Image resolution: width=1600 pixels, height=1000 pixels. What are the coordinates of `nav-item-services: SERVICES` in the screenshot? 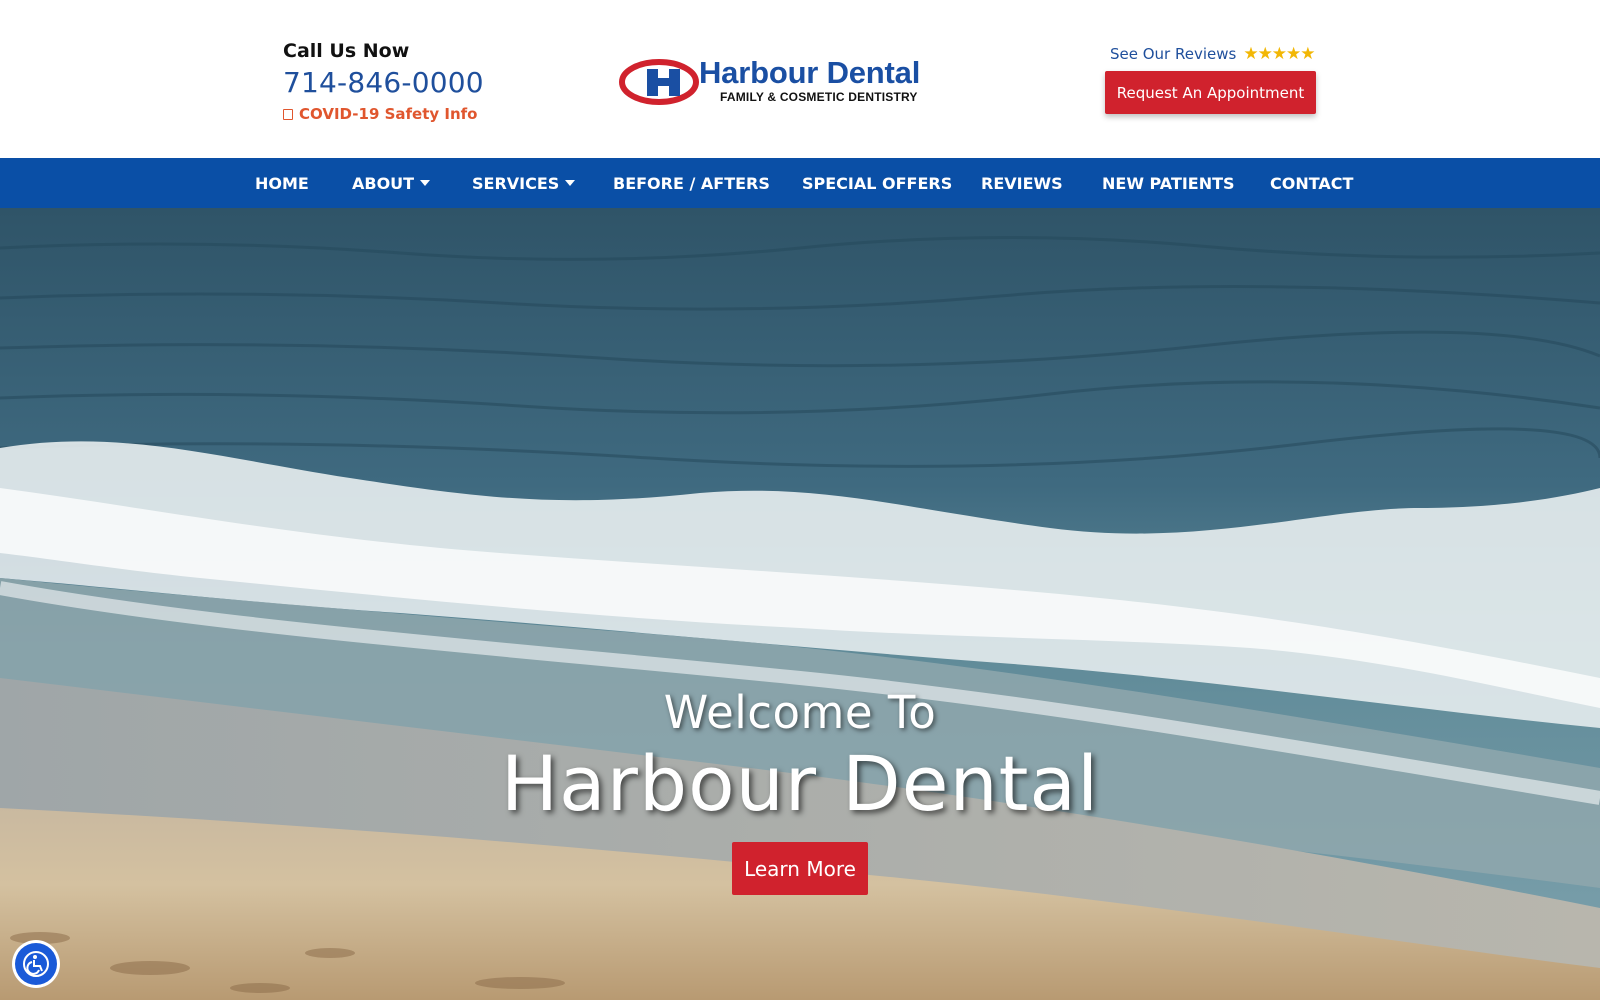 It's located at (524, 183).